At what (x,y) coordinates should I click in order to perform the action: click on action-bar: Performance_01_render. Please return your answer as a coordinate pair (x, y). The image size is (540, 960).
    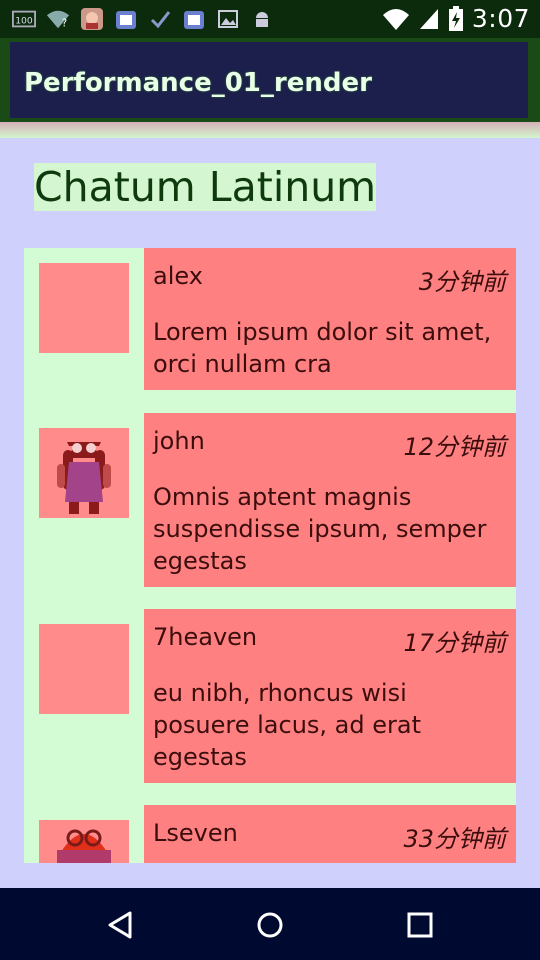
    Looking at the image, I should click on (270, 81).